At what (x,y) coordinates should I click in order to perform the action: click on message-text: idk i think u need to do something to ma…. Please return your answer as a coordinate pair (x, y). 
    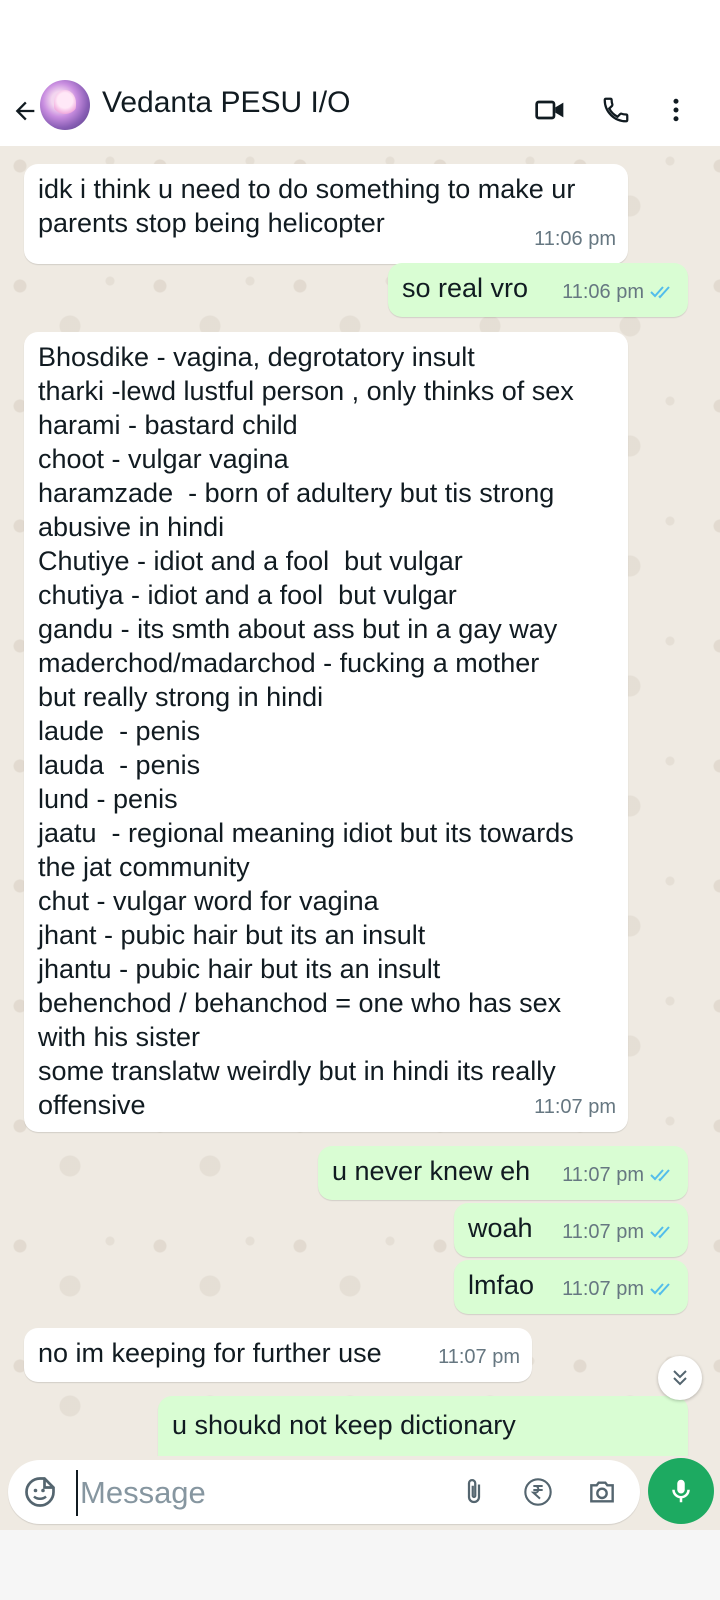
    Looking at the image, I should click on (307, 206).